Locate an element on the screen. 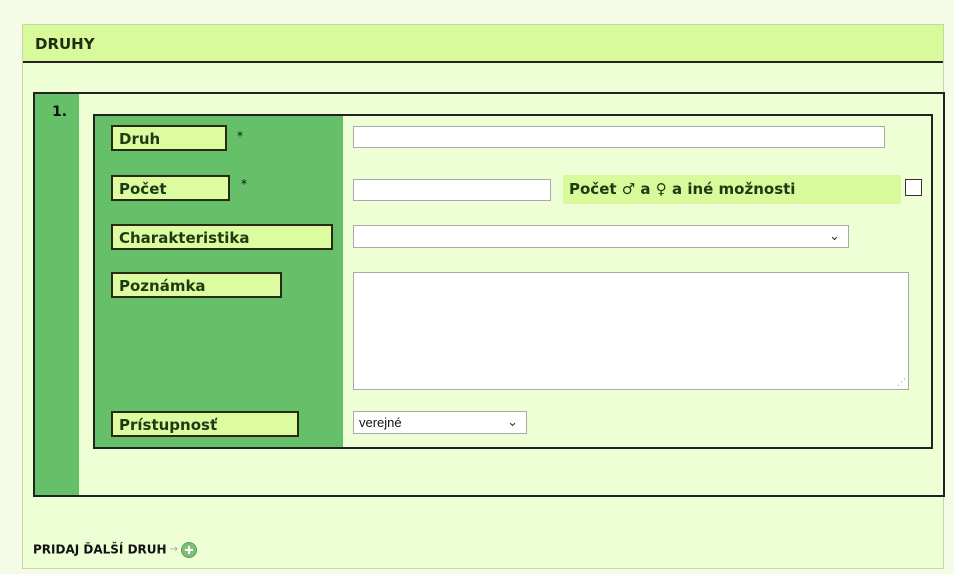 The height and width of the screenshot is (574, 954). entry-number: 1. is located at coordinates (60, 112).